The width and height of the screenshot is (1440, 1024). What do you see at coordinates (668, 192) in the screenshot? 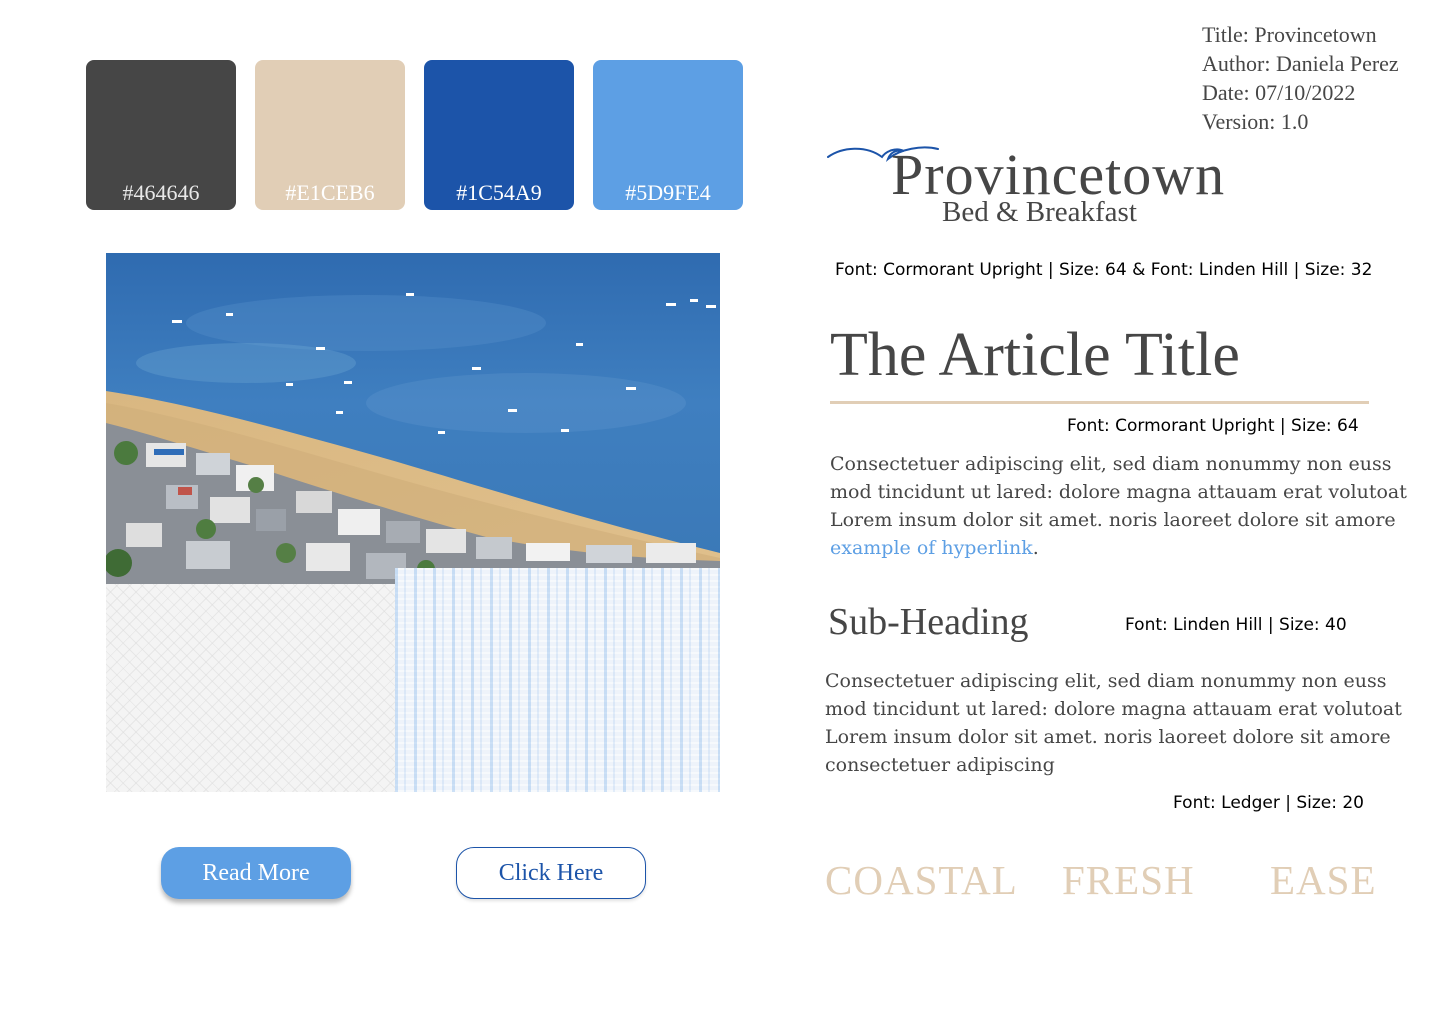
I see `swatch-label: #5D9FE4` at bounding box center [668, 192].